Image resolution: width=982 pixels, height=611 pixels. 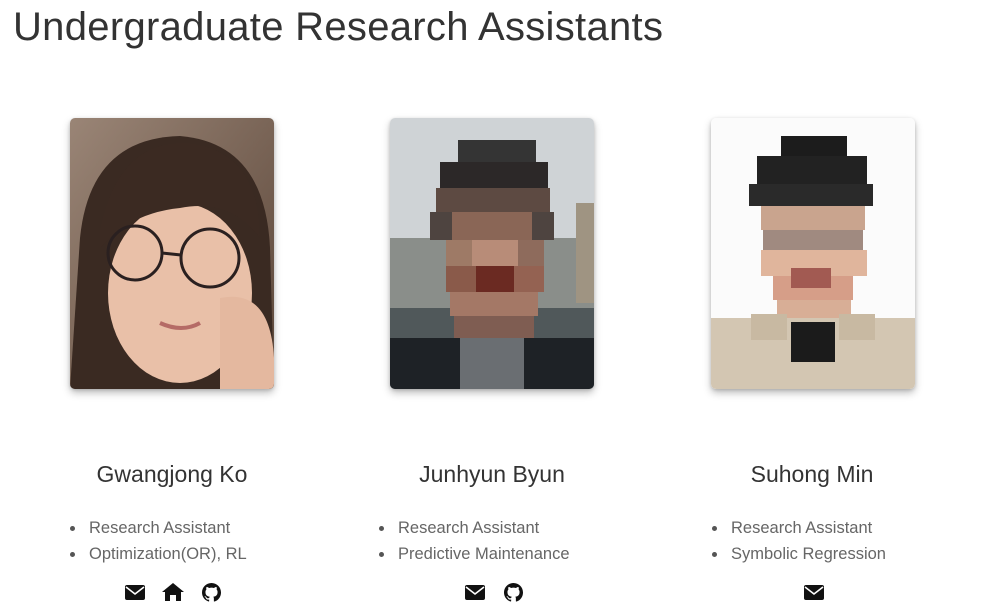 What do you see at coordinates (492, 474) in the screenshot?
I see `member-name: Junhyun Byun` at bounding box center [492, 474].